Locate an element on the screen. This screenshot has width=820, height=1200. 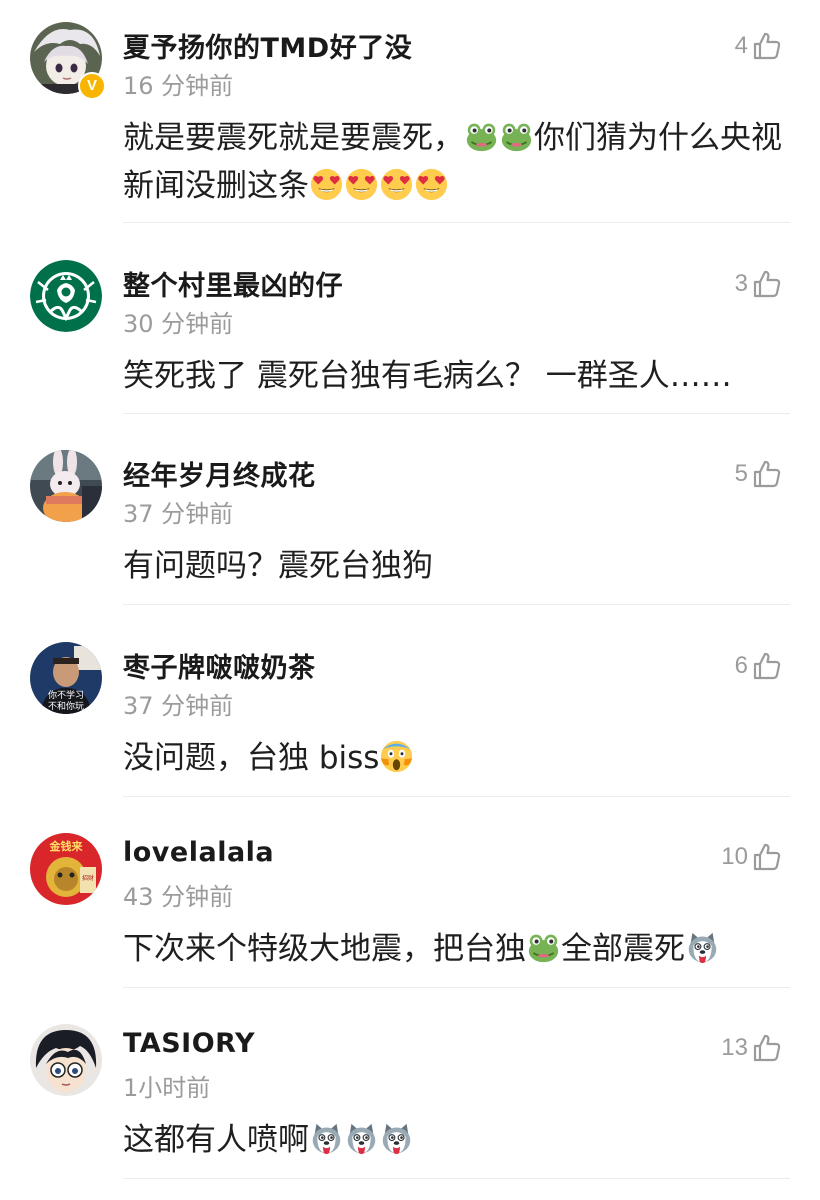
anime-boy-glasses-avatar-icon is located at coordinates (66, 1060).